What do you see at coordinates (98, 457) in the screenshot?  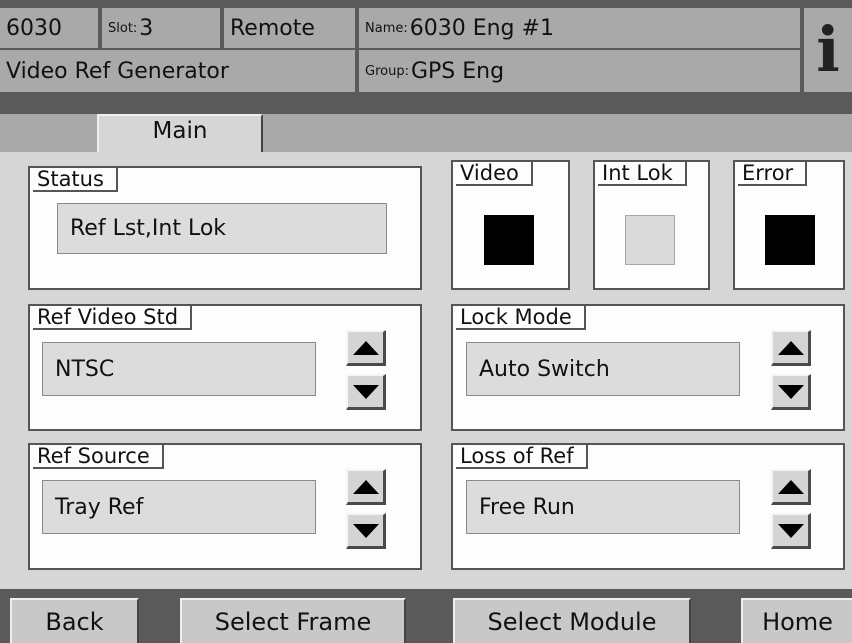 I see `ref-source-legend: Ref Source` at bounding box center [98, 457].